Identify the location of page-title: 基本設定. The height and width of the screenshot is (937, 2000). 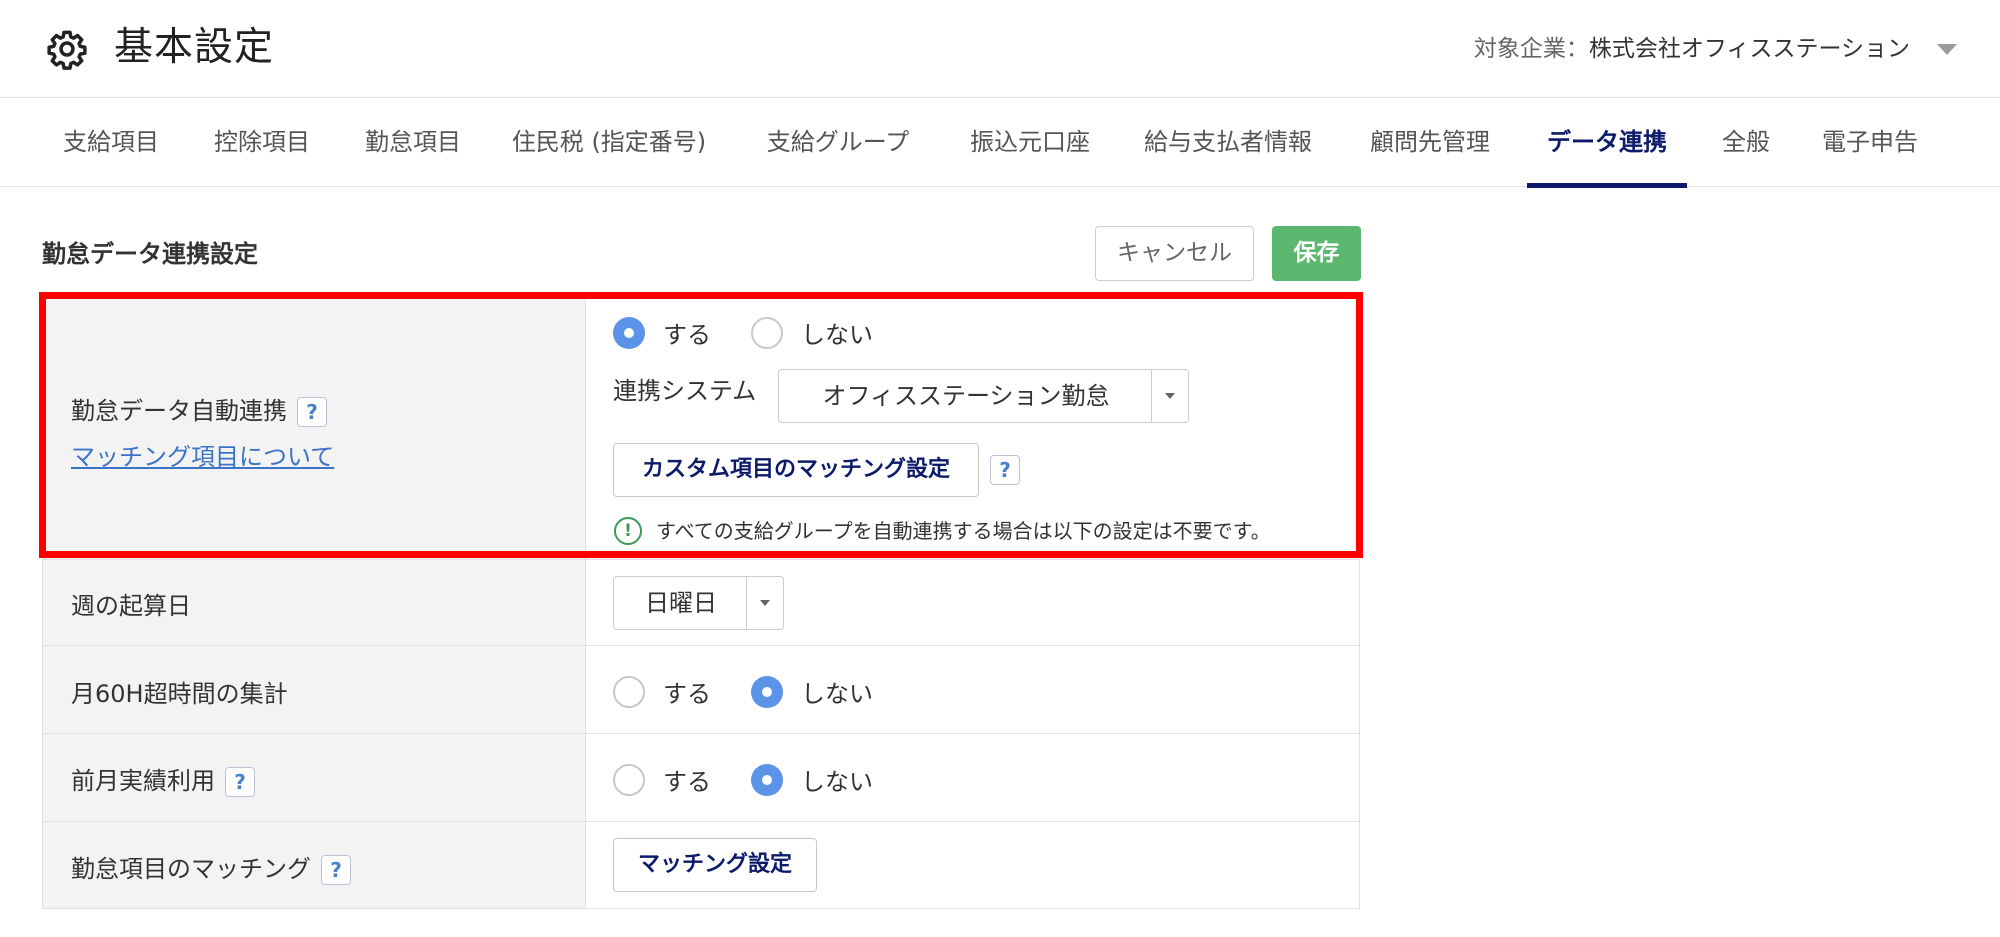
(194, 47).